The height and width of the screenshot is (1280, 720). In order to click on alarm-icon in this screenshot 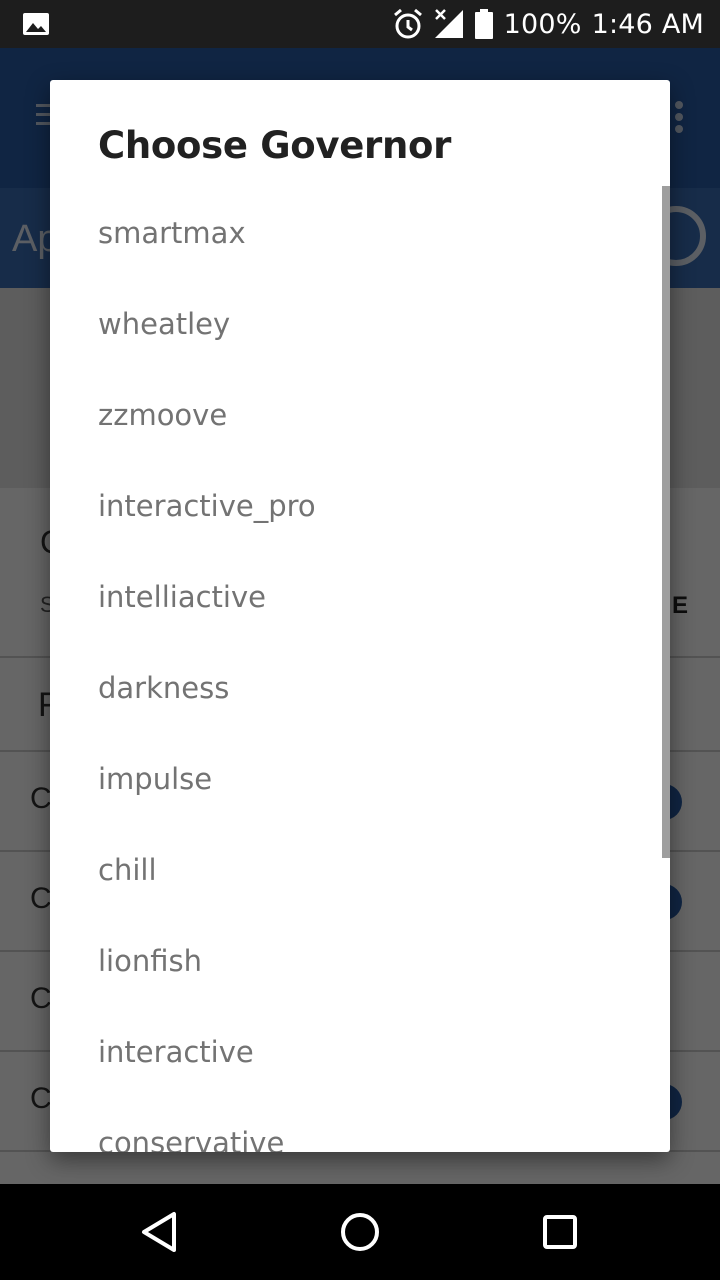, I will do `click(407, 23)`.